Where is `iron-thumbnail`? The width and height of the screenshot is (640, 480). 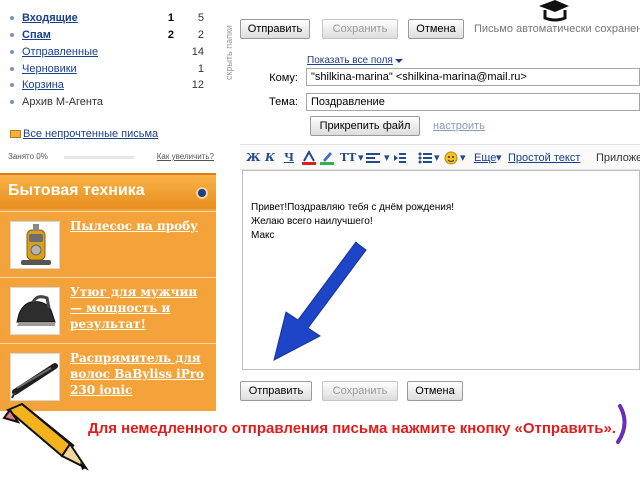
iron-thumbnail is located at coordinates (35, 311).